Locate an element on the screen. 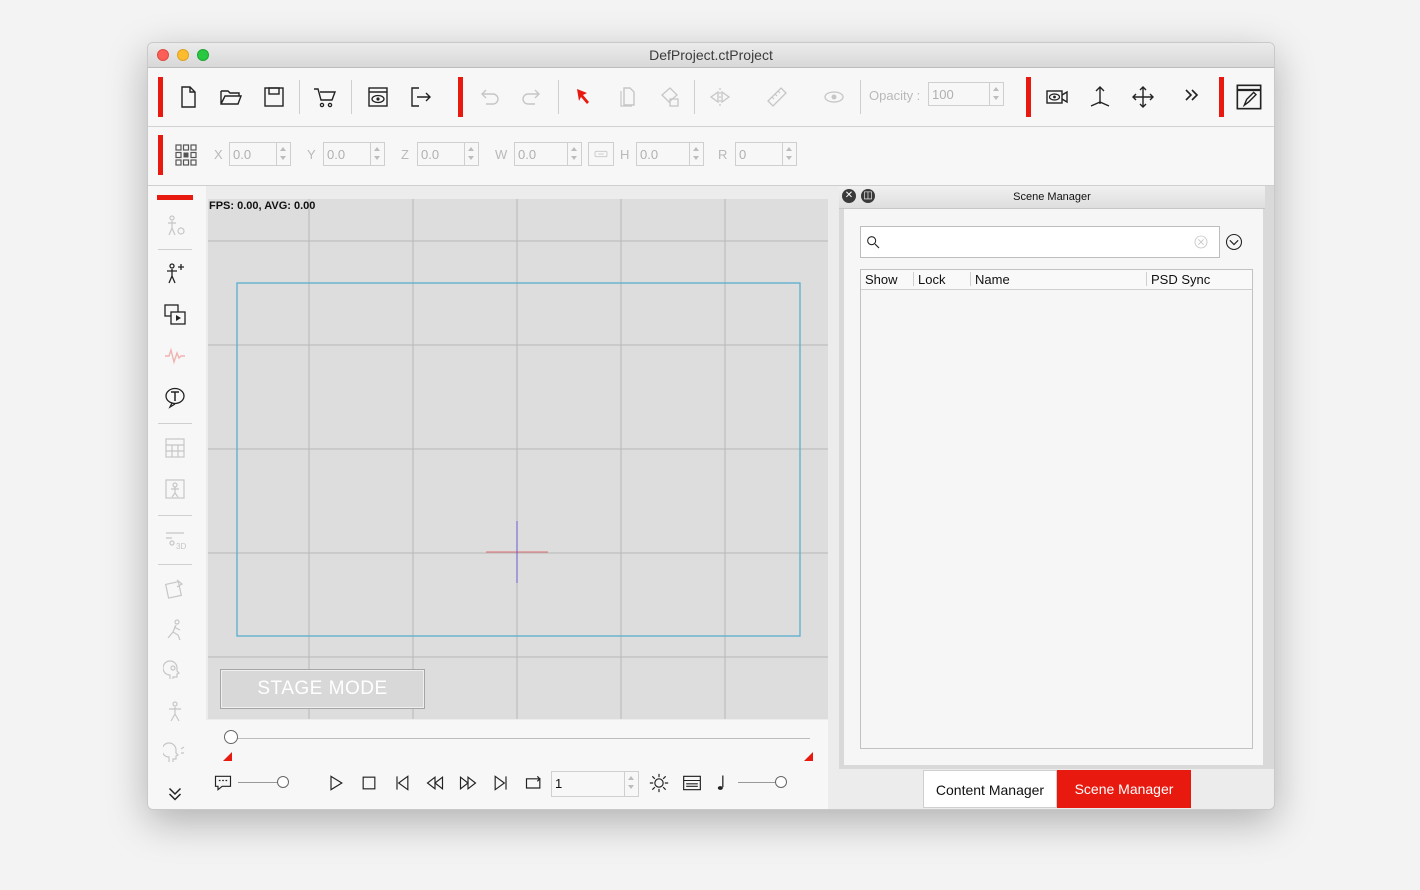  column-psd-sync: PSD Sync is located at coordinates (1180, 279).